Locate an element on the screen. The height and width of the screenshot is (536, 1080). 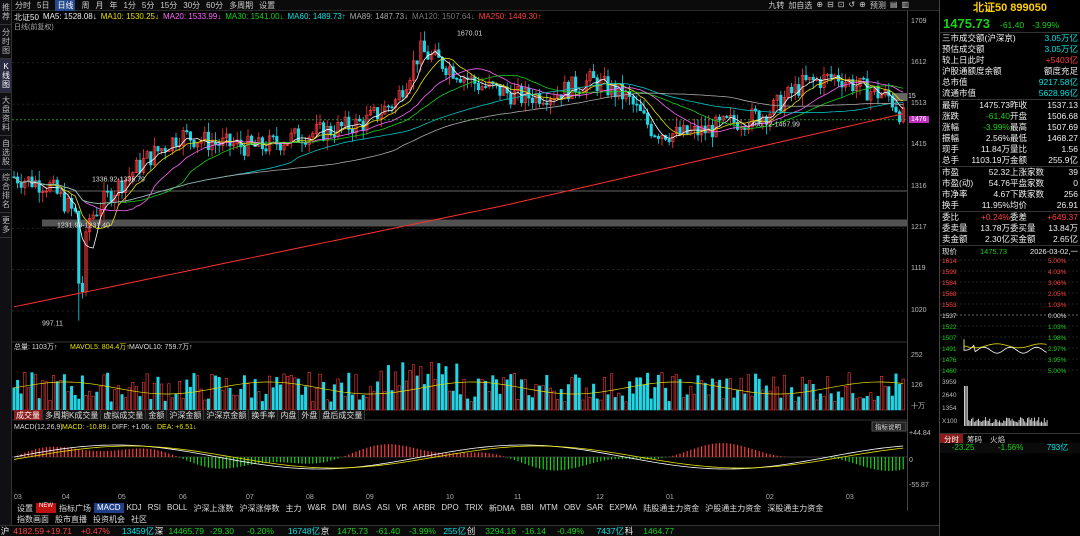
nav-tab-1: 股市直播 is located at coordinates (71, 519).